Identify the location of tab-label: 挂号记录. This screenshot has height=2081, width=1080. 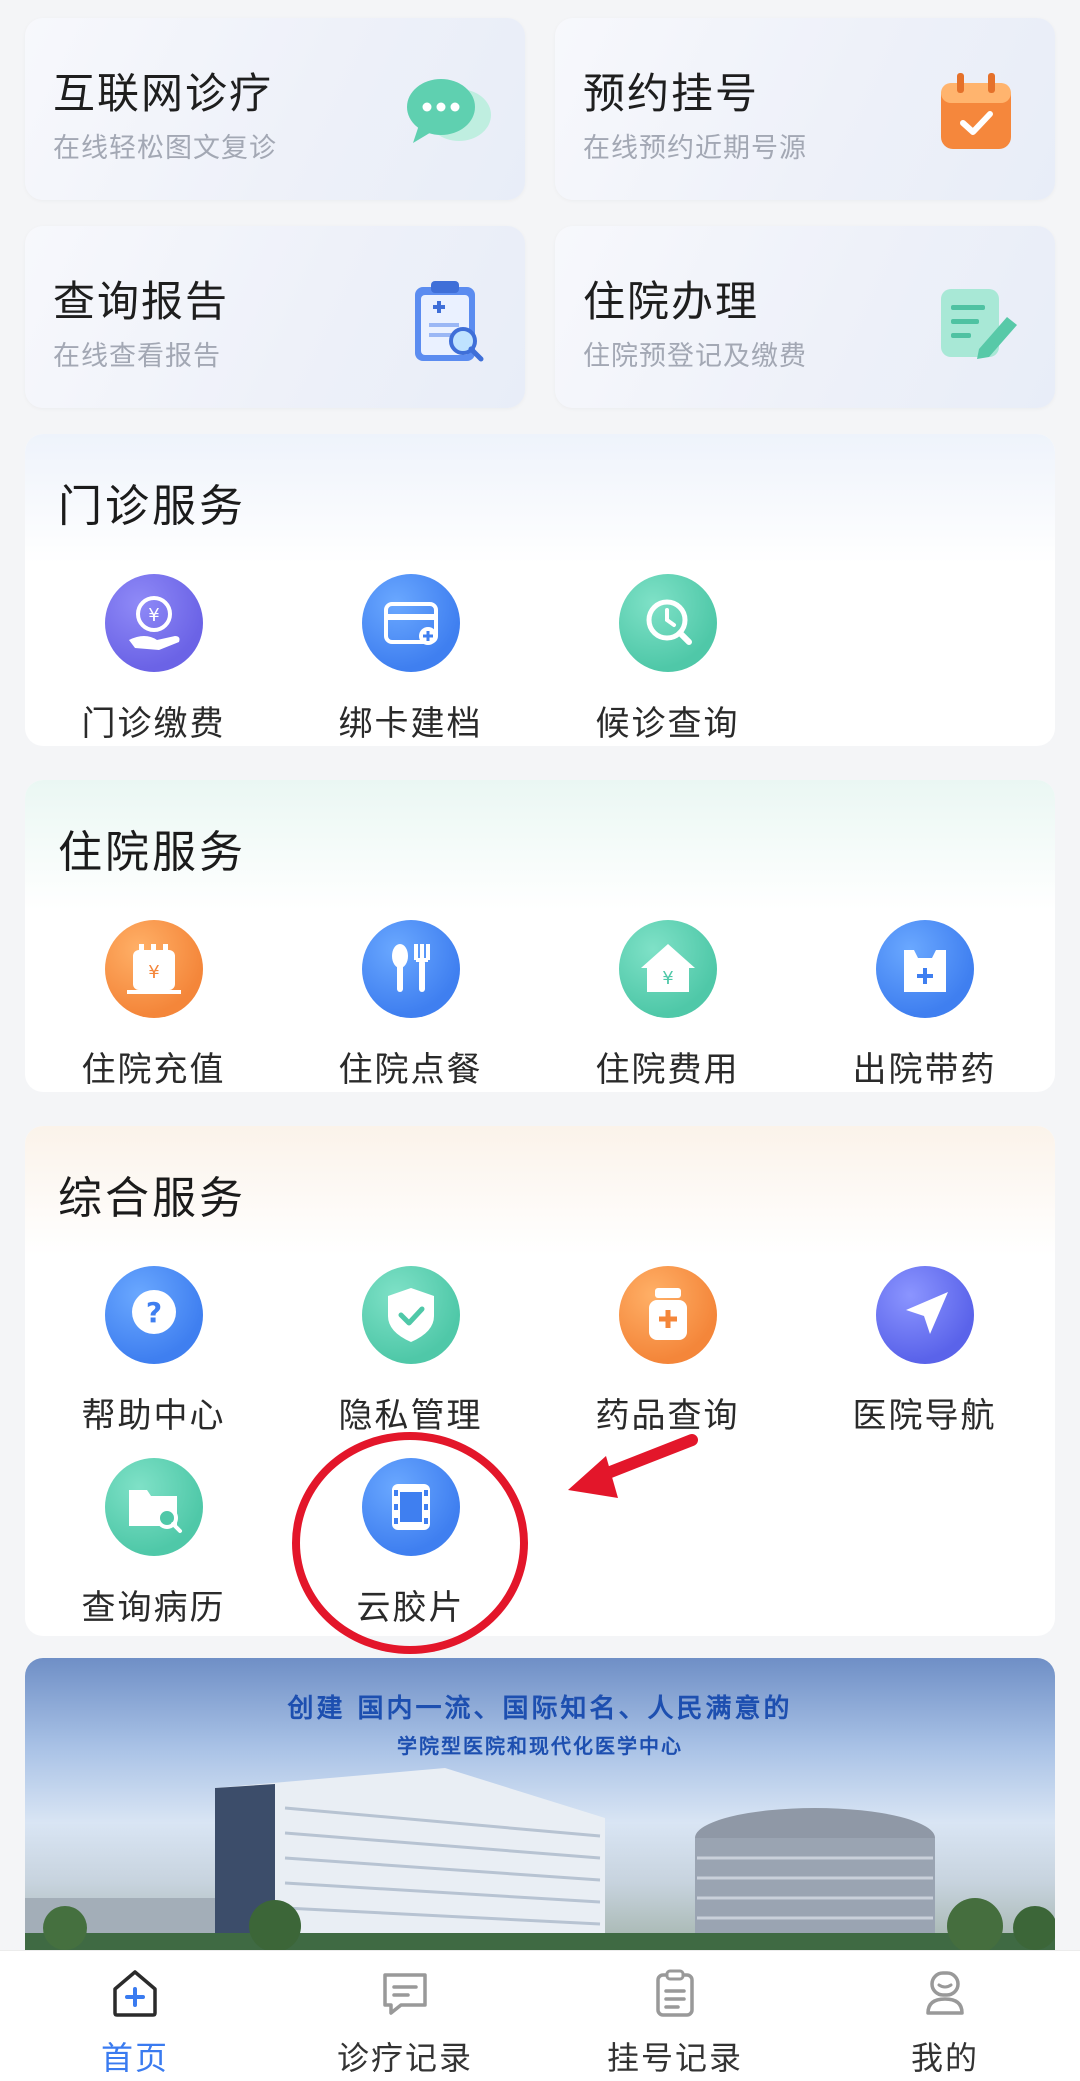
(674, 2058).